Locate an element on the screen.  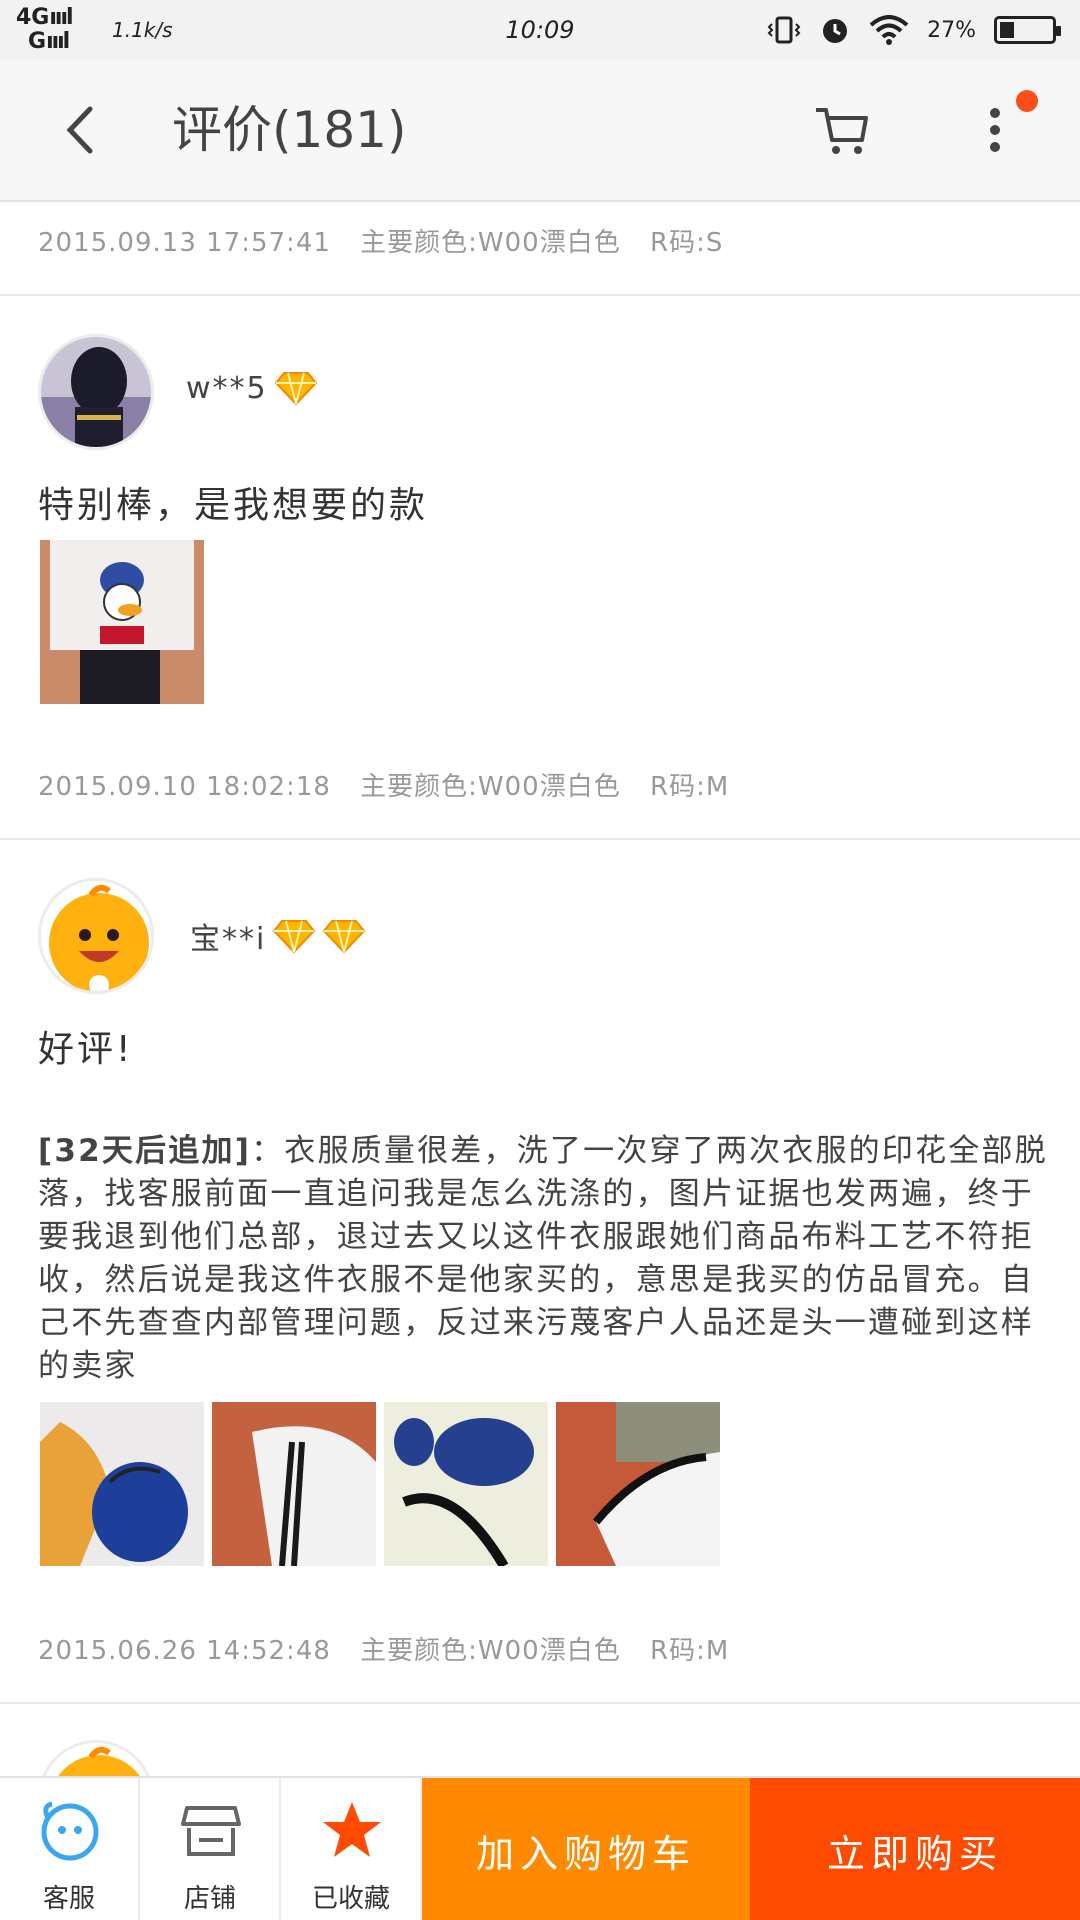
notification-dot is located at coordinates (1027, 101).